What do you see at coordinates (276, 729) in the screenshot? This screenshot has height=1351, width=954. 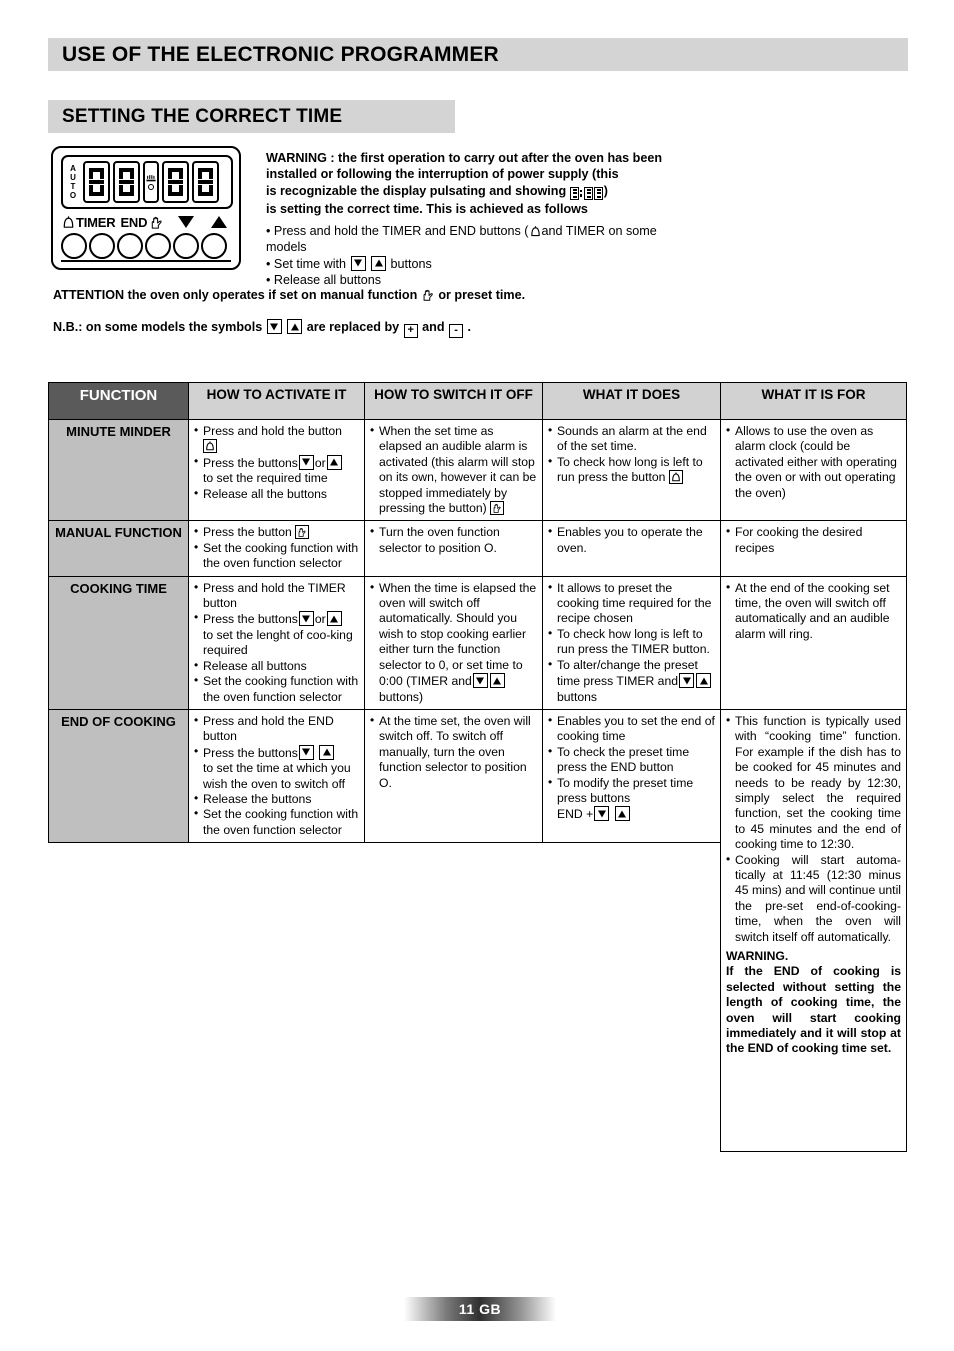 I see `list-item: Press and hold the END button` at bounding box center [276, 729].